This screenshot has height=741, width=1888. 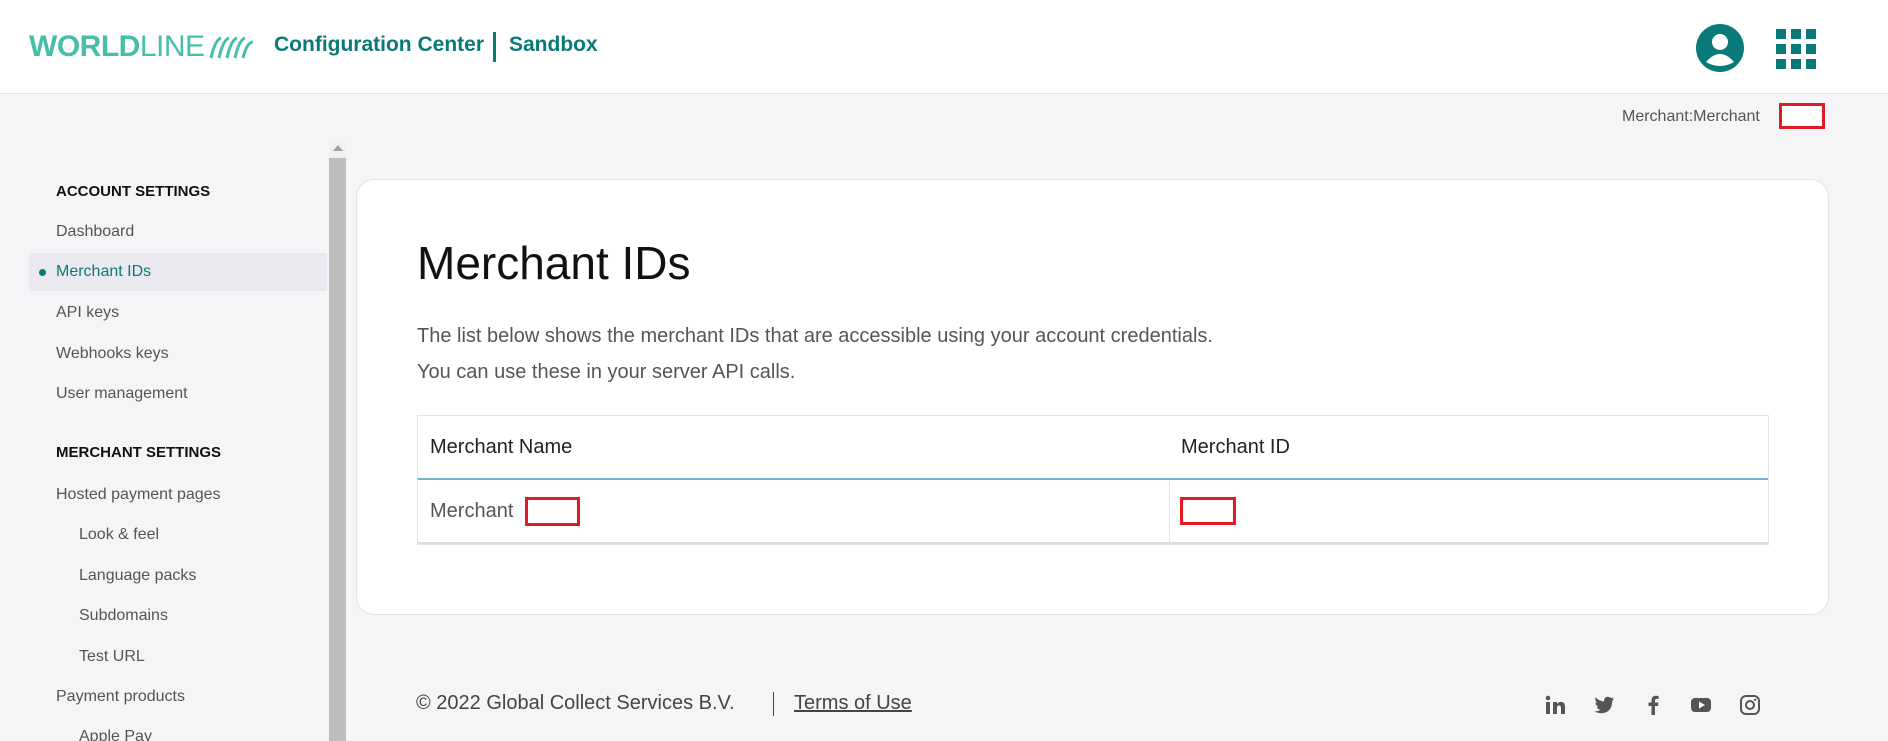 I want to click on current-merchant-label: Merchant:Merchant, so click(x=1691, y=116).